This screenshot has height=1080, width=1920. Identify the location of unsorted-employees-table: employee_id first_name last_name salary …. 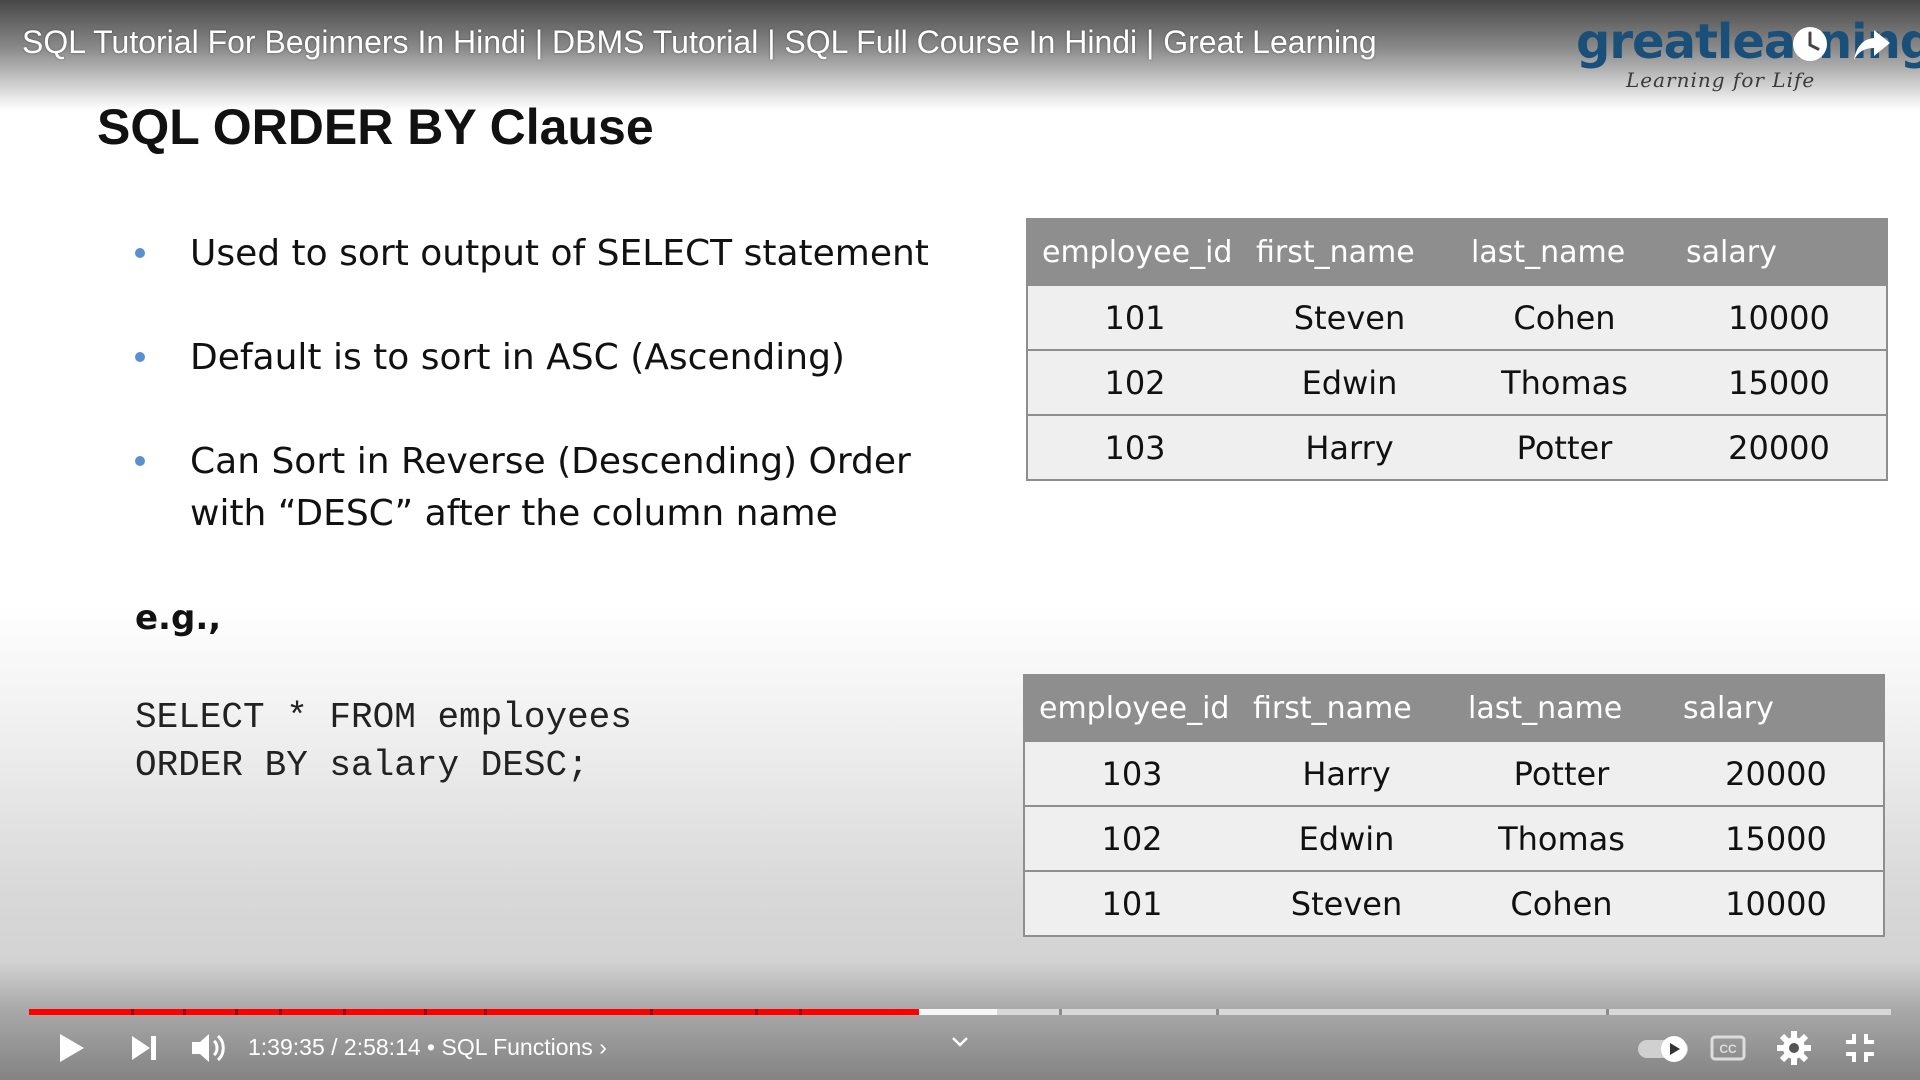
(1457, 349).